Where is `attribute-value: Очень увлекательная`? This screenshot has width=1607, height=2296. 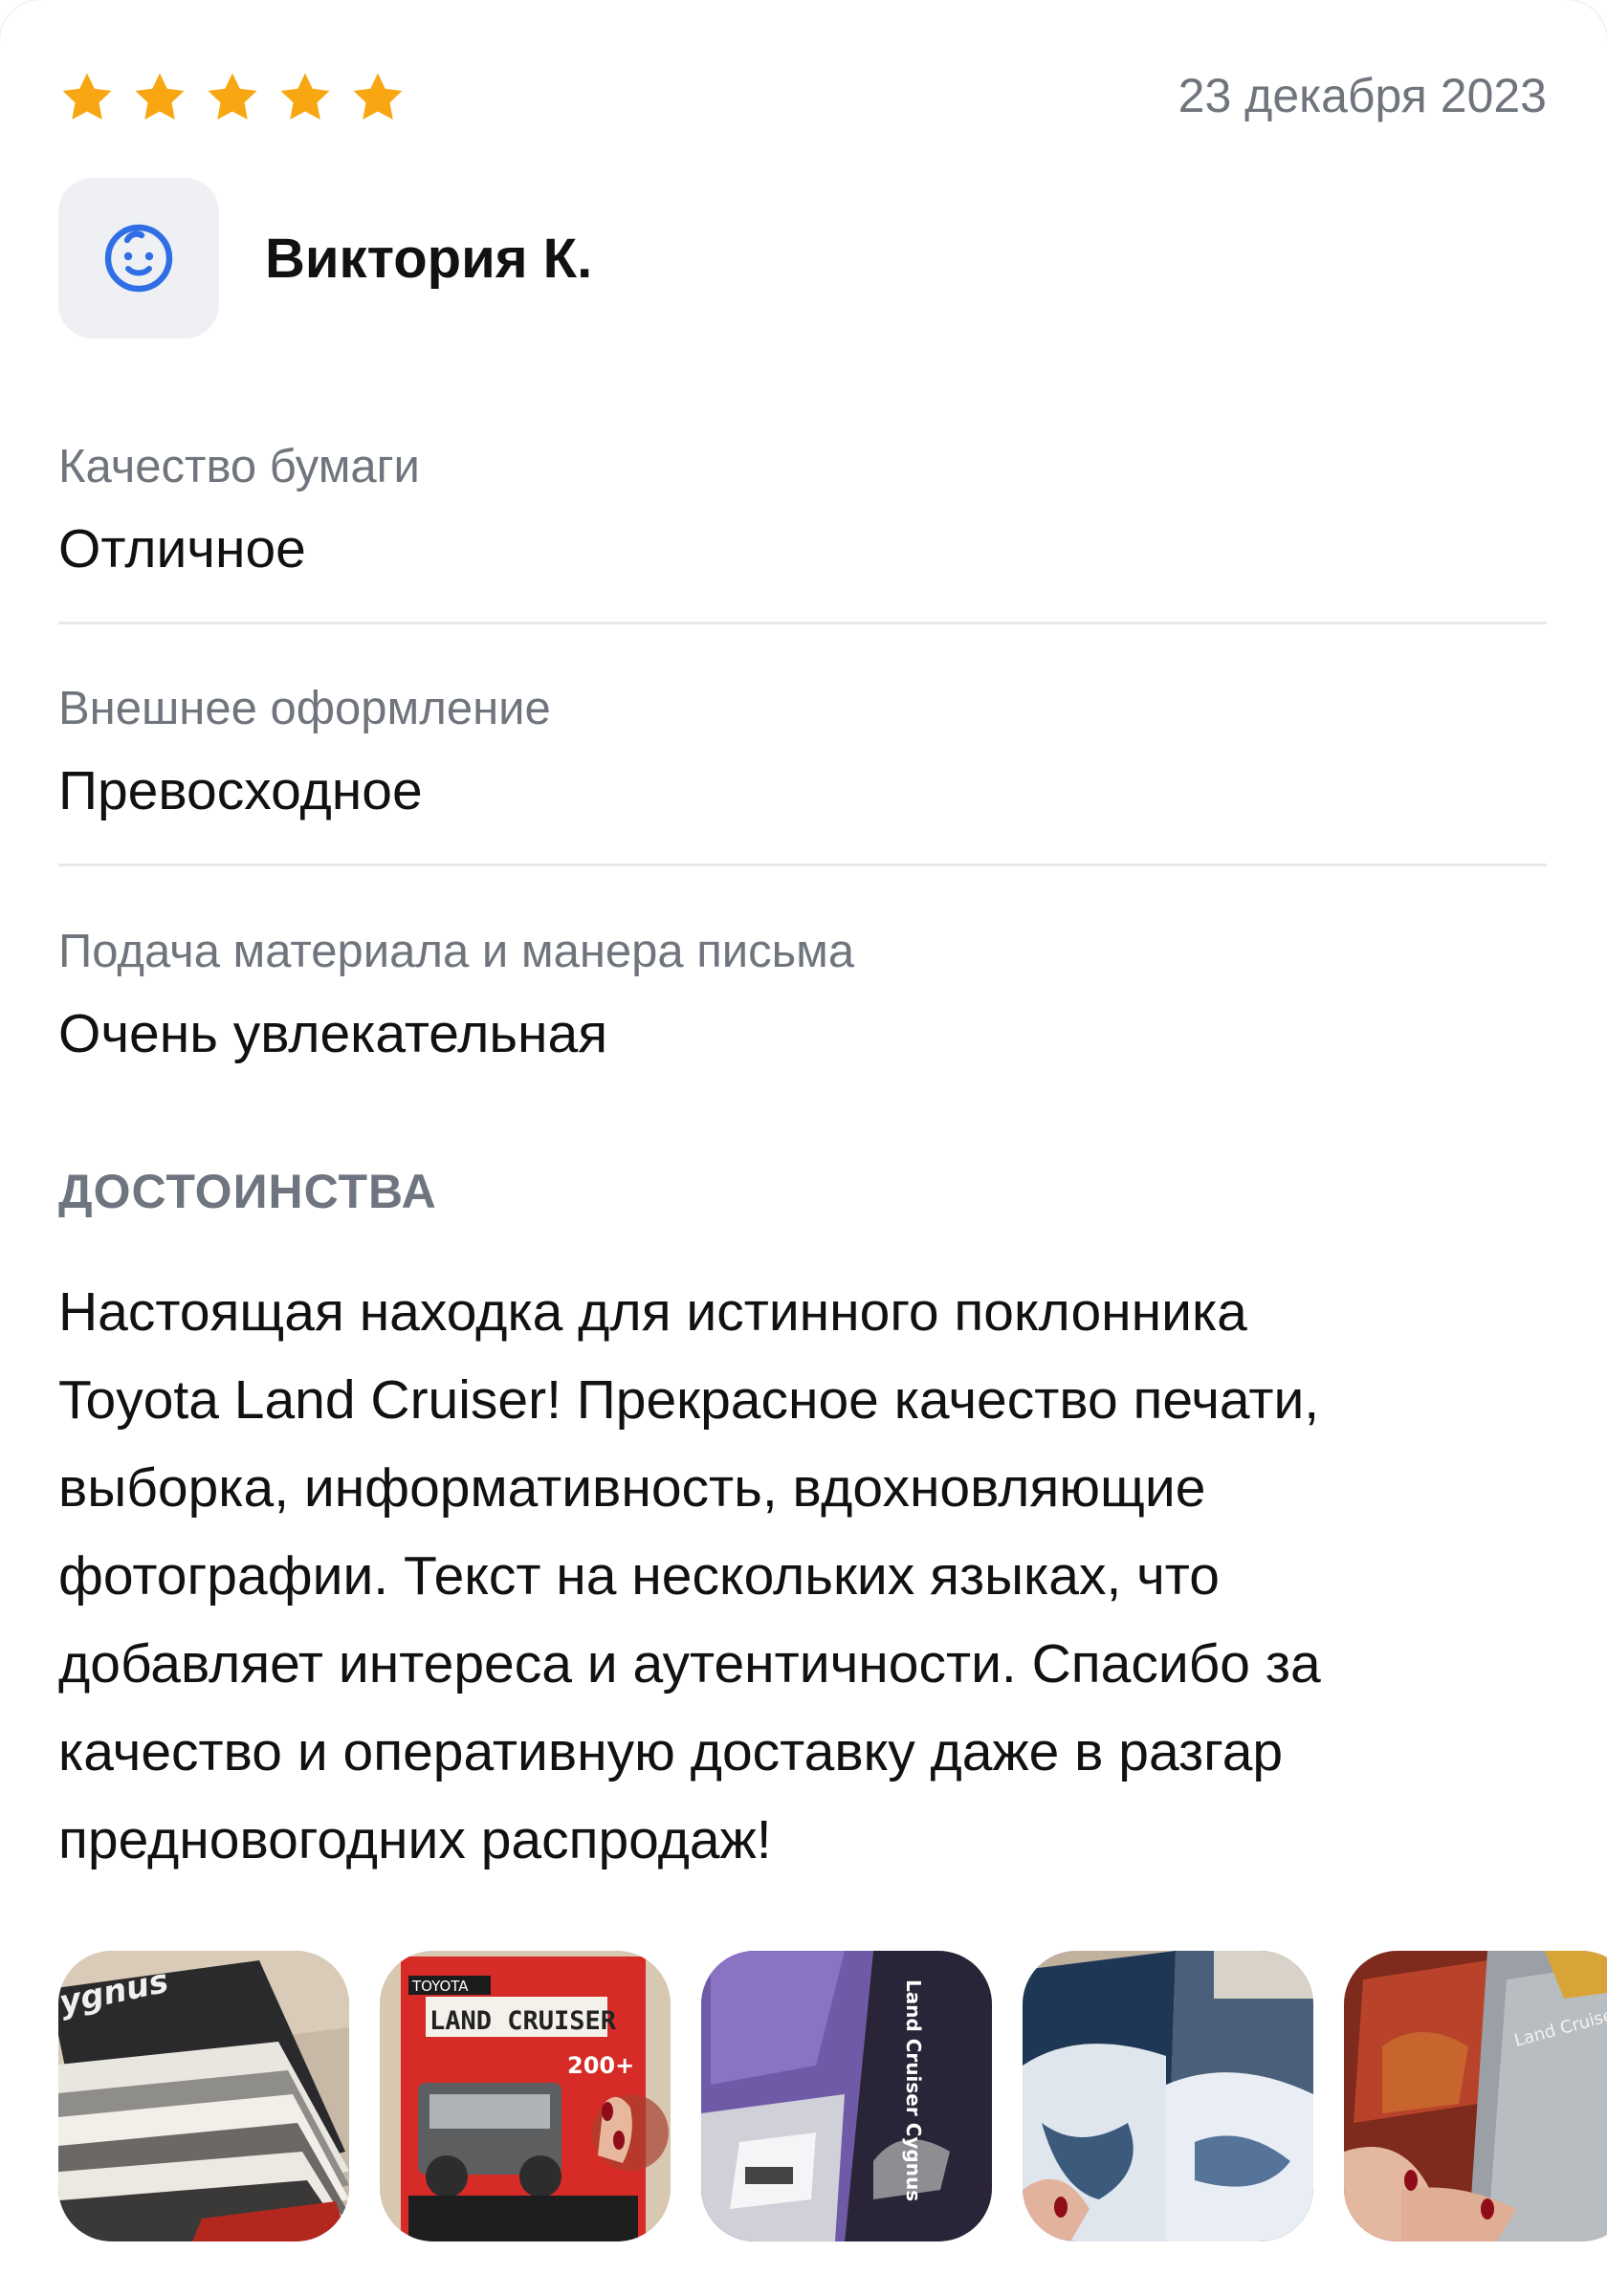 attribute-value: Очень увлекательная is located at coordinates (333, 1033).